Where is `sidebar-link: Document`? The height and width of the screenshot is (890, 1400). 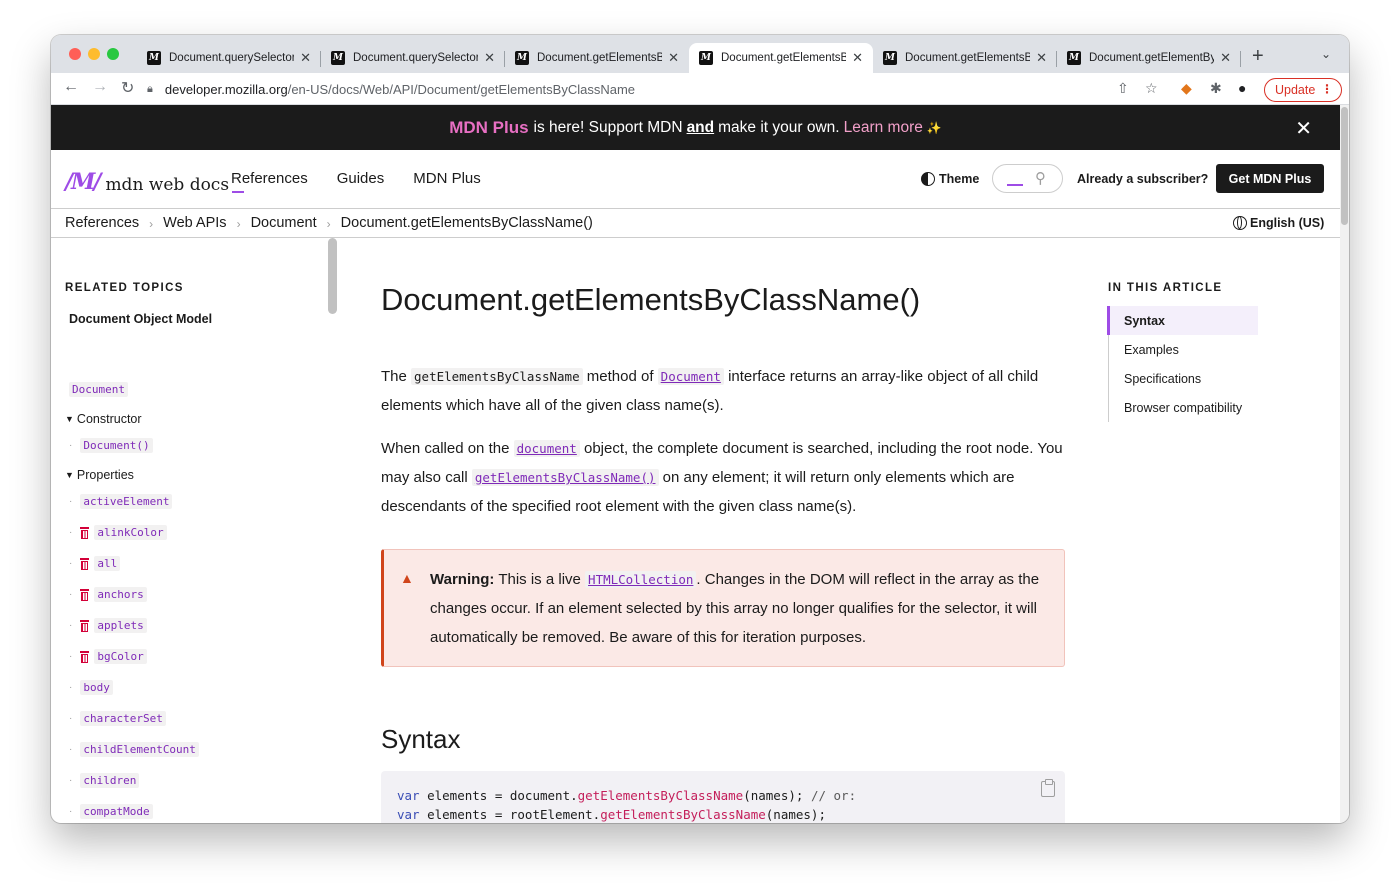
sidebar-link: Document is located at coordinates (98, 389).